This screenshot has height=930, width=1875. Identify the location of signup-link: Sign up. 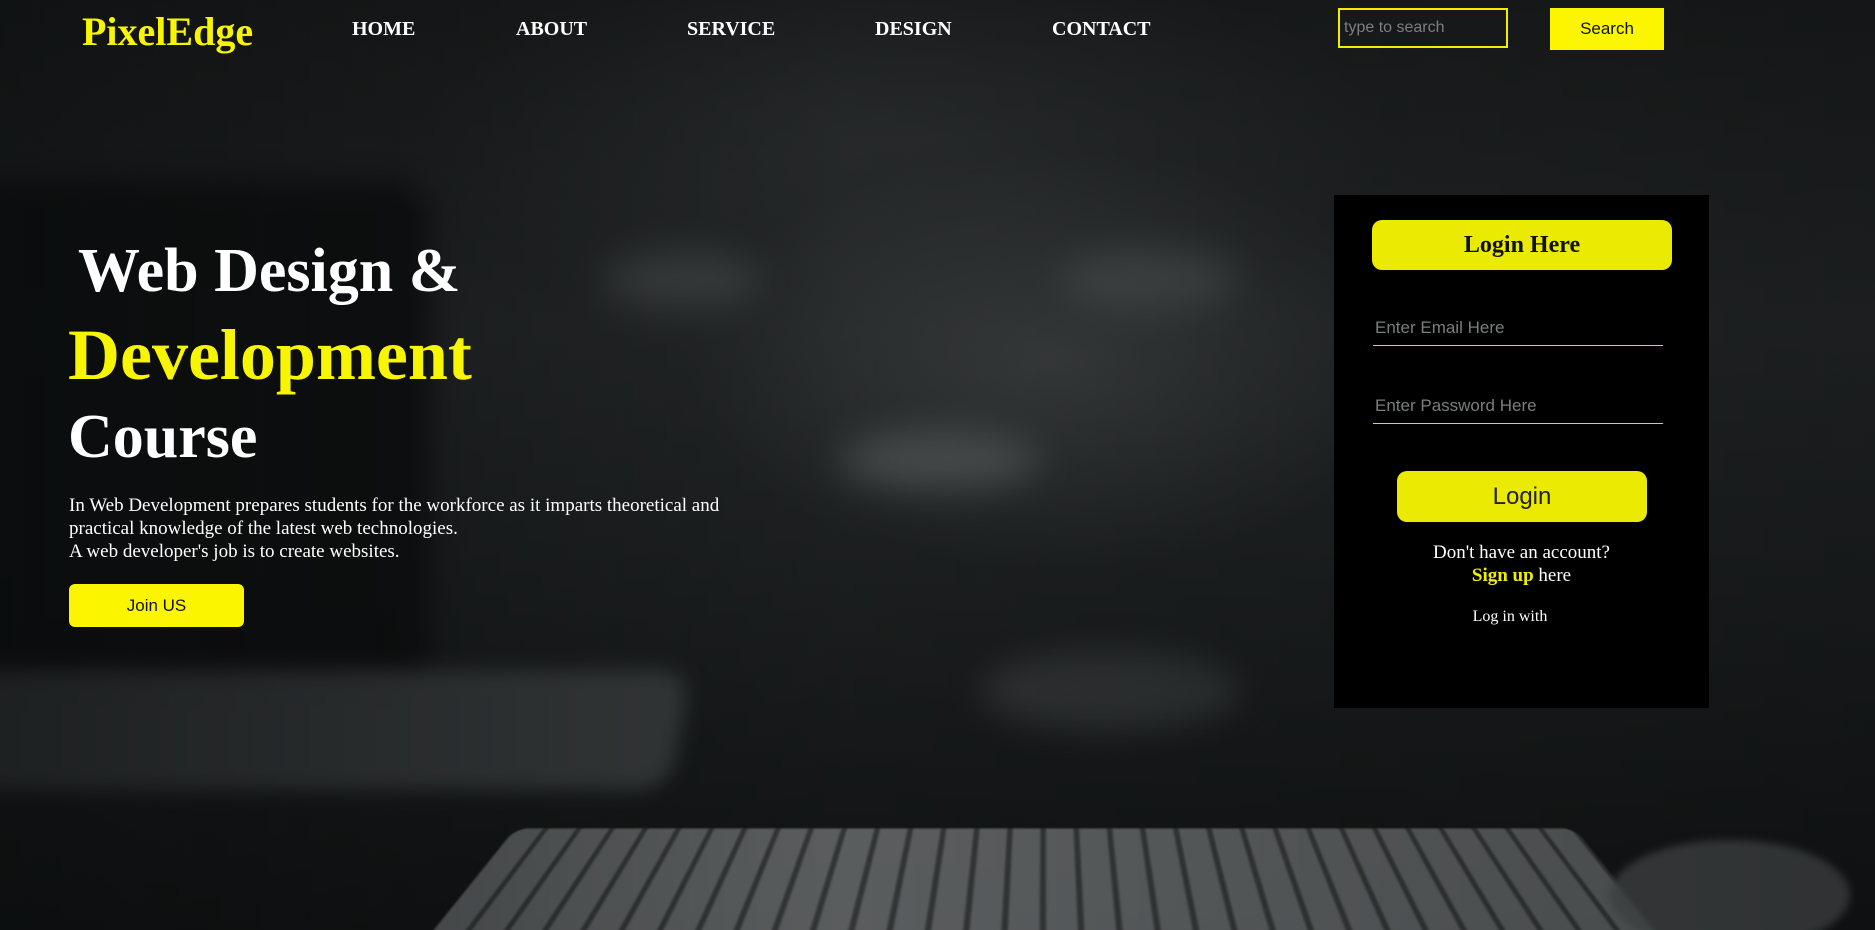
(1503, 575).